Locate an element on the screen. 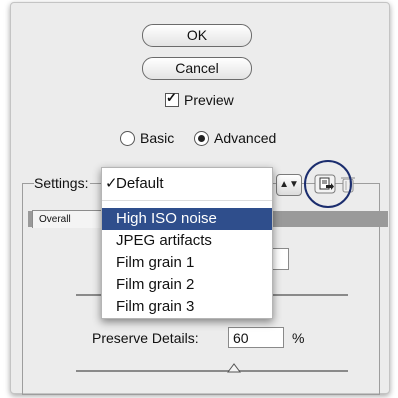 Image resolution: width=398 pixels, height=398 pixels. preview-label: Preview is located at coordinates (209, 100).